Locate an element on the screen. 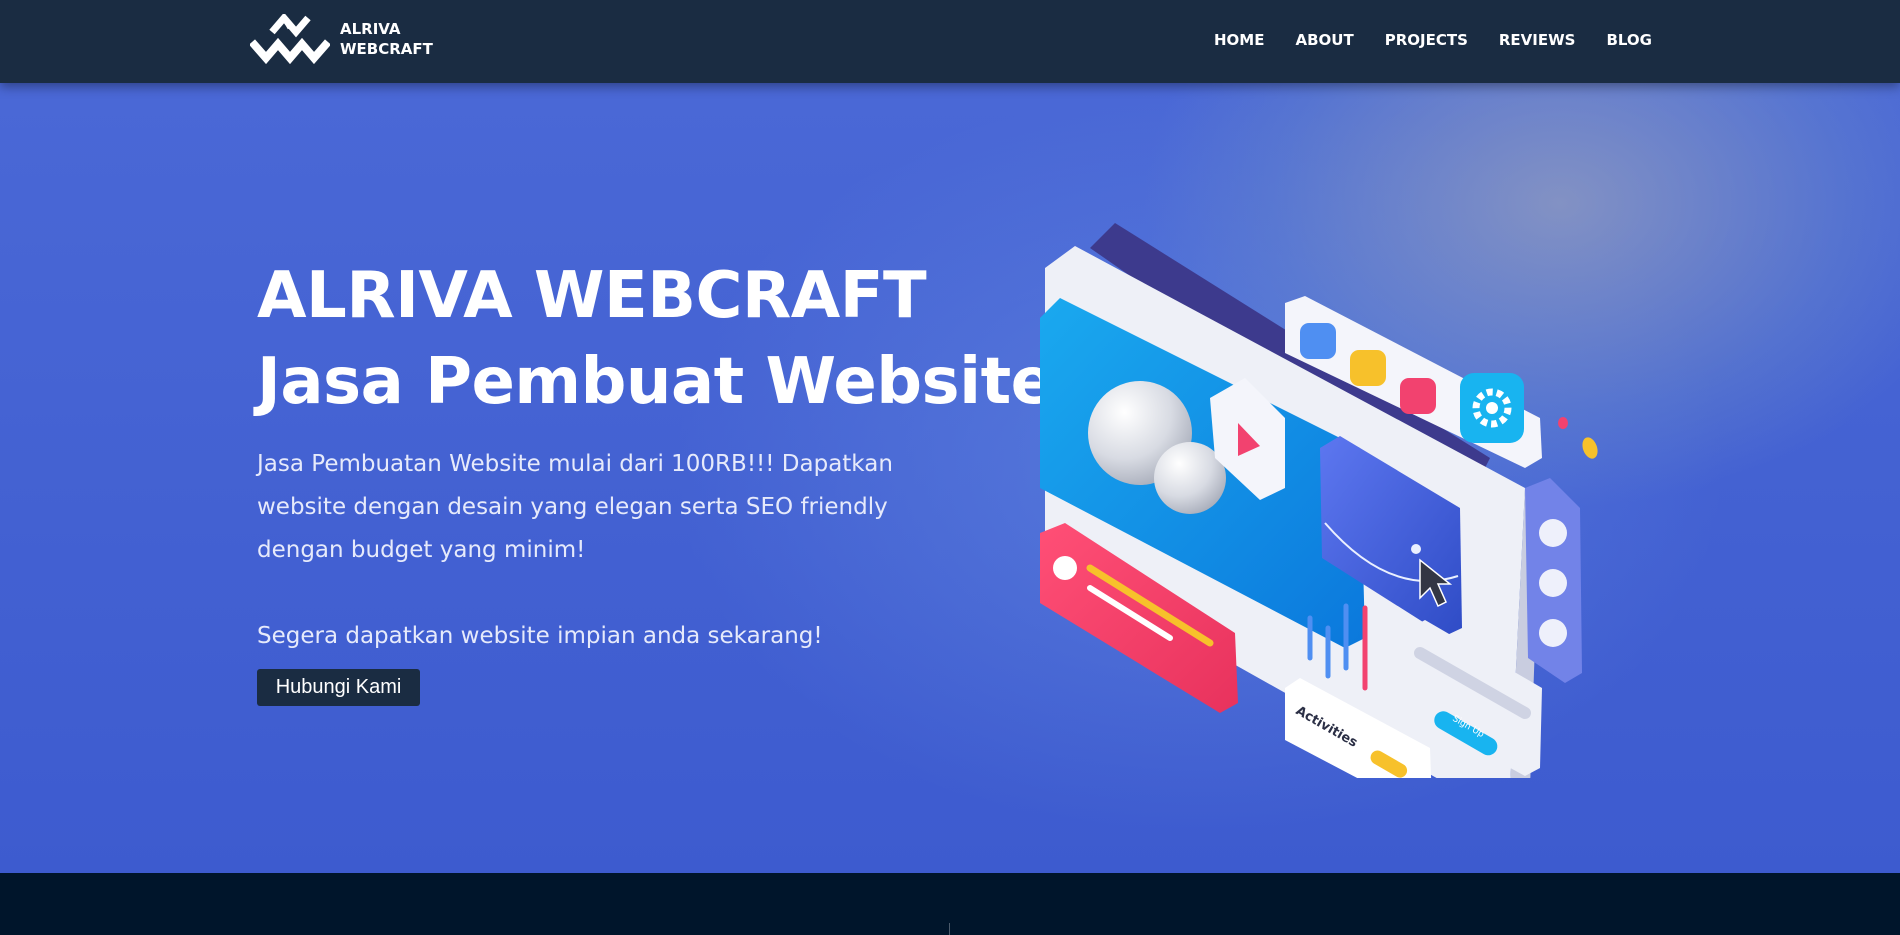  confetti-pink is located at coordinates (1563, 423).